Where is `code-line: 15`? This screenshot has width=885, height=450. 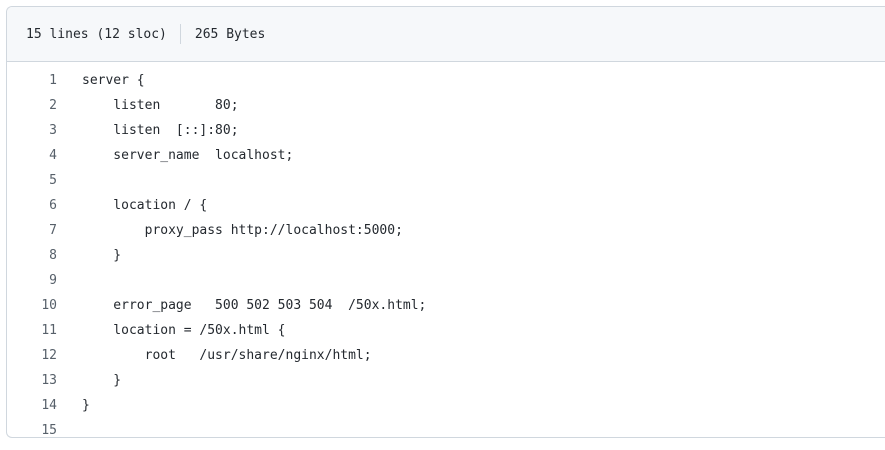 code-line: 15 is located at coordinates (216, 427).